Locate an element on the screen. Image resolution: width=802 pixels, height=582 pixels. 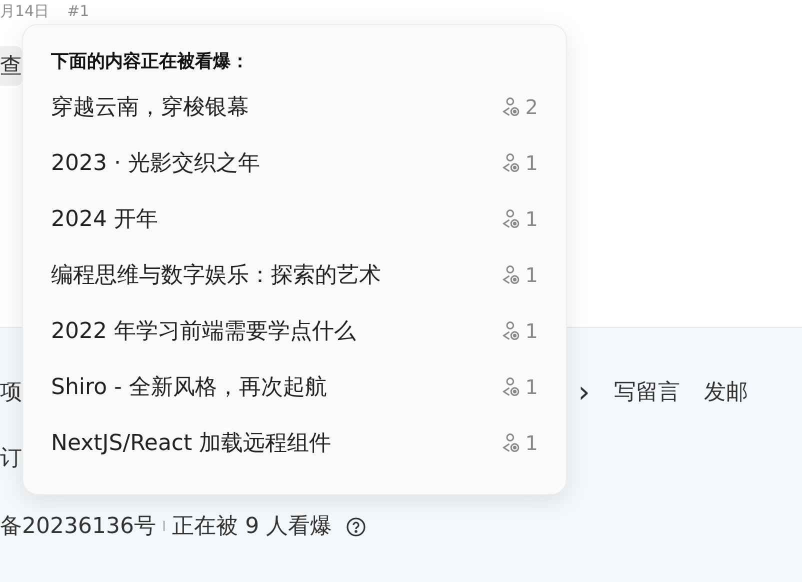
footer-link: 发邮 is located at coordinates (726, 393).